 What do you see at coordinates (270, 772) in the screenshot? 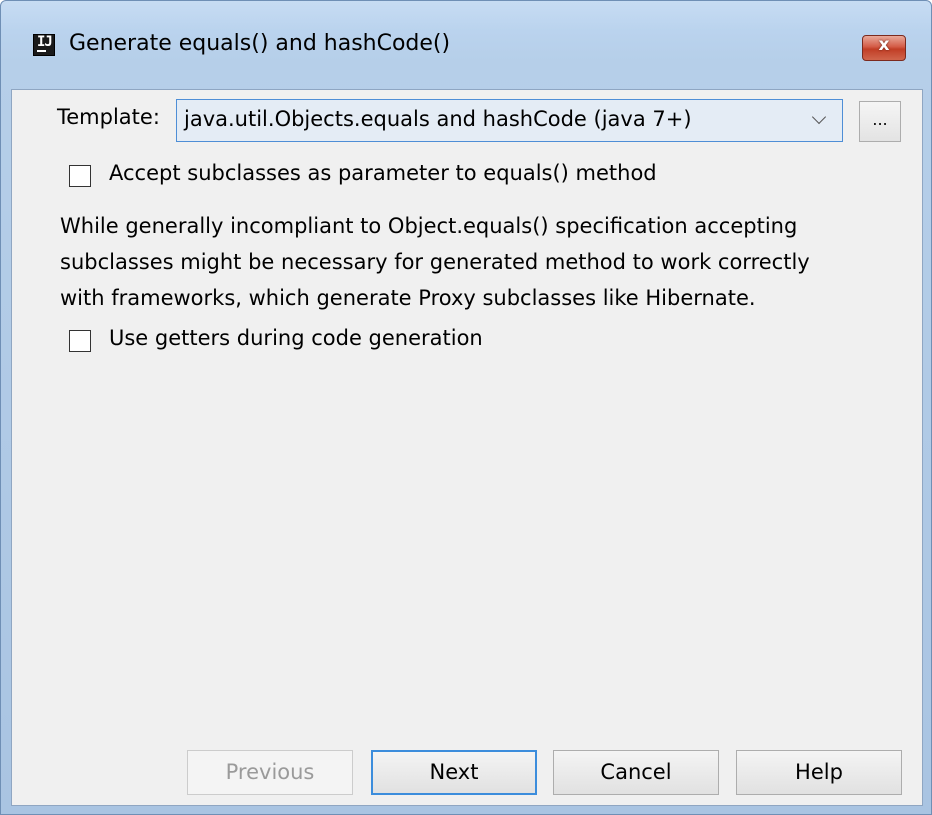
I see `previous-button: Previous` at bounding box center [270, 772].